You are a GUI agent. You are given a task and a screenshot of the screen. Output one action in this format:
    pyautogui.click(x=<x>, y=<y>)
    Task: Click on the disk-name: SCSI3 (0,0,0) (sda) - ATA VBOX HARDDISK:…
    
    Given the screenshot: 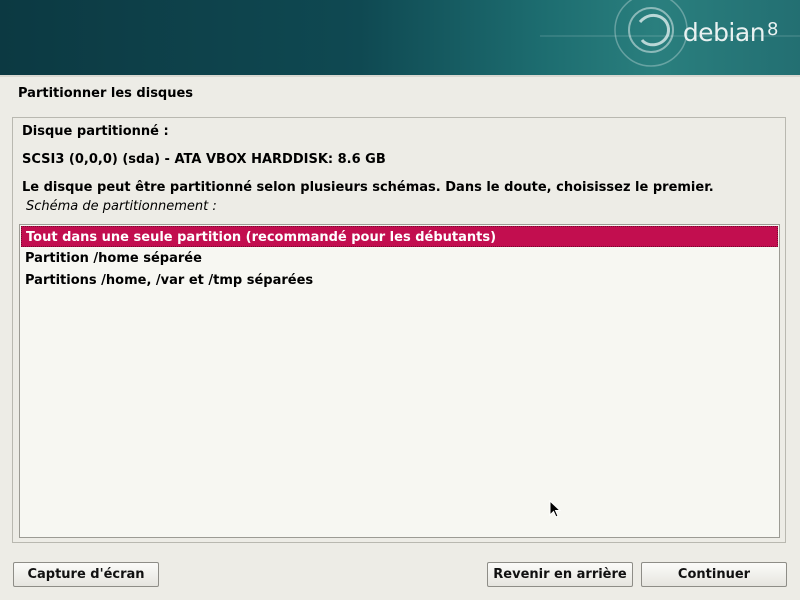 What is the action you would take?
    pyautogui.click(x=204, y=159)
    